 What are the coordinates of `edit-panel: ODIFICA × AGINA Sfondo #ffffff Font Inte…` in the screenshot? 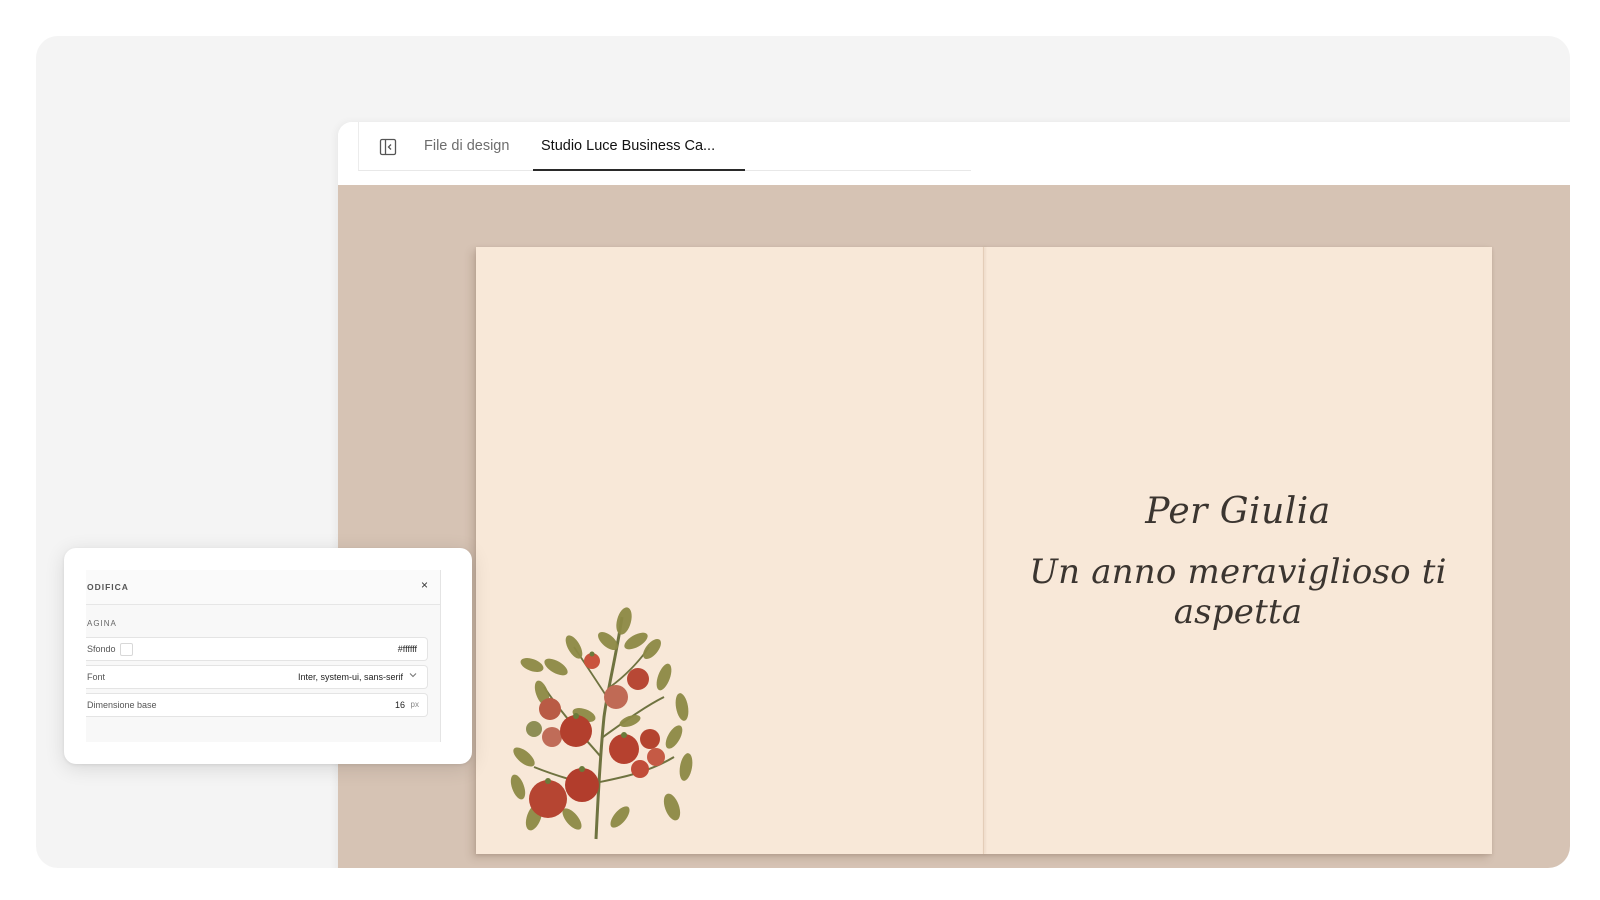 It's located at (268, 656).